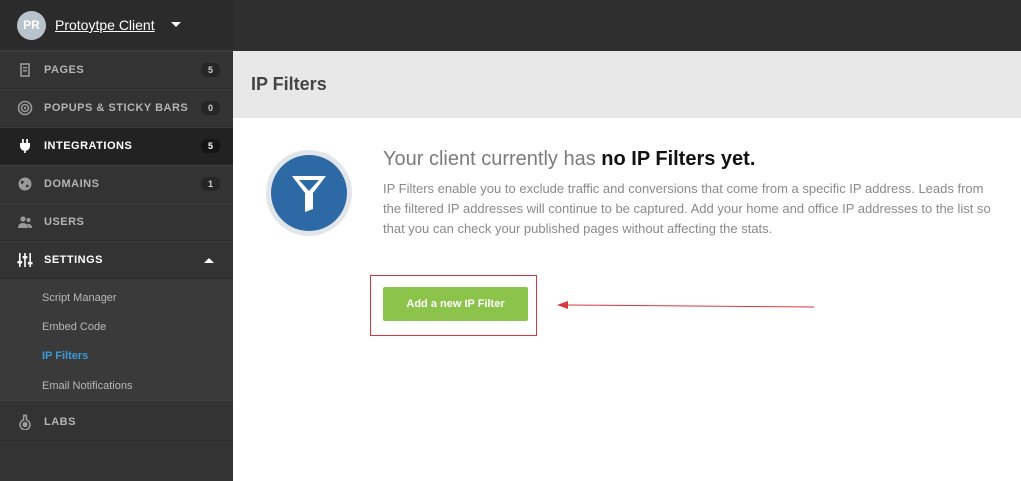 Image resolution: width=1021 pixels, height=481 pixels. Describe the element at coordinates (64, 222) in the screenshot. I see `sidebar-item-label: USERS` at that location.